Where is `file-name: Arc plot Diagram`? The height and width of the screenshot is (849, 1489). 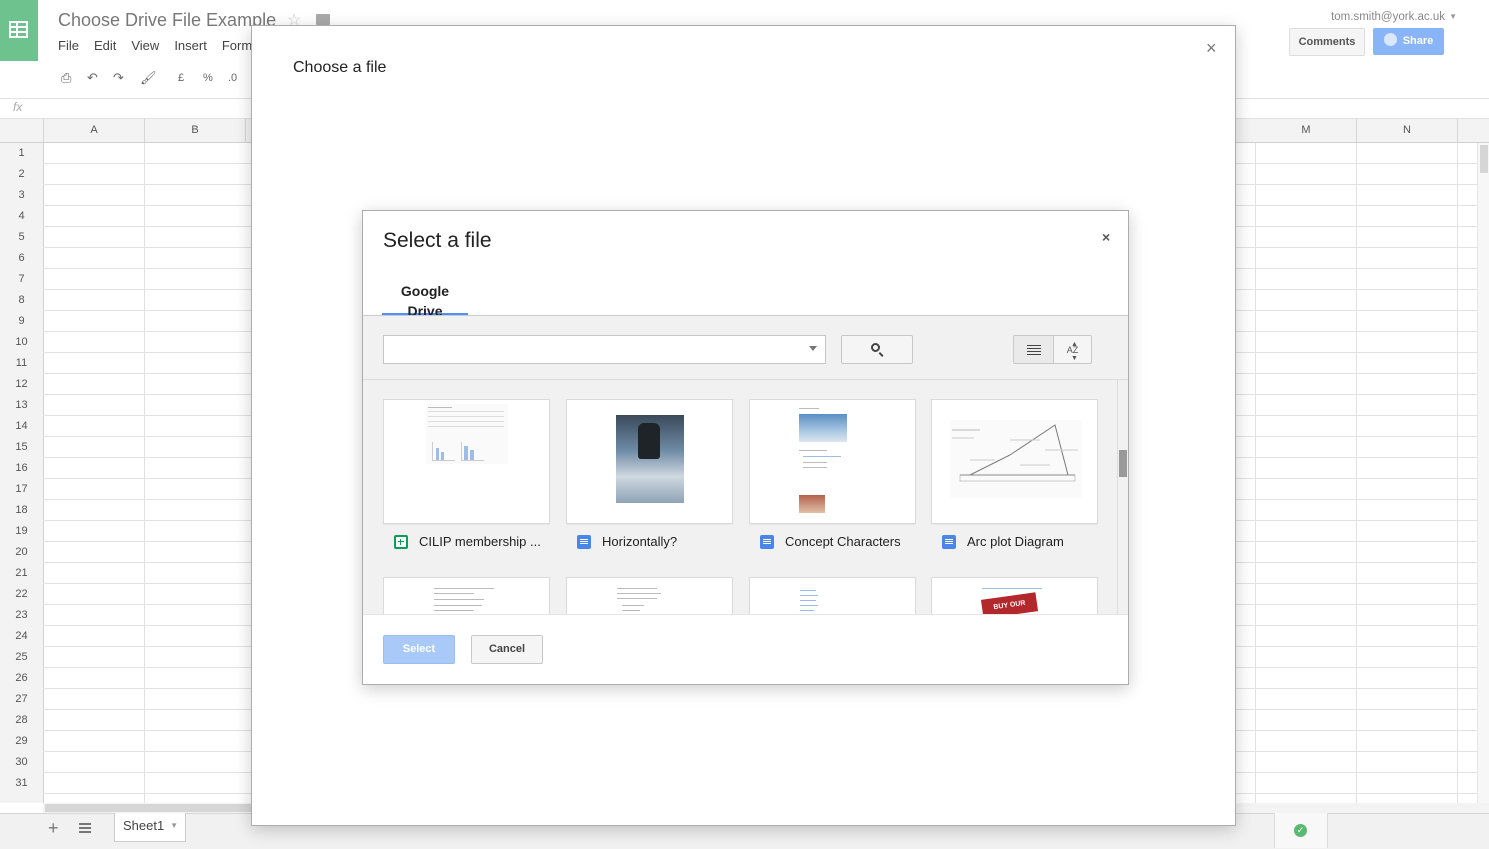 file-name: Arc plot Diagram is located at coordinates (1015, 541).